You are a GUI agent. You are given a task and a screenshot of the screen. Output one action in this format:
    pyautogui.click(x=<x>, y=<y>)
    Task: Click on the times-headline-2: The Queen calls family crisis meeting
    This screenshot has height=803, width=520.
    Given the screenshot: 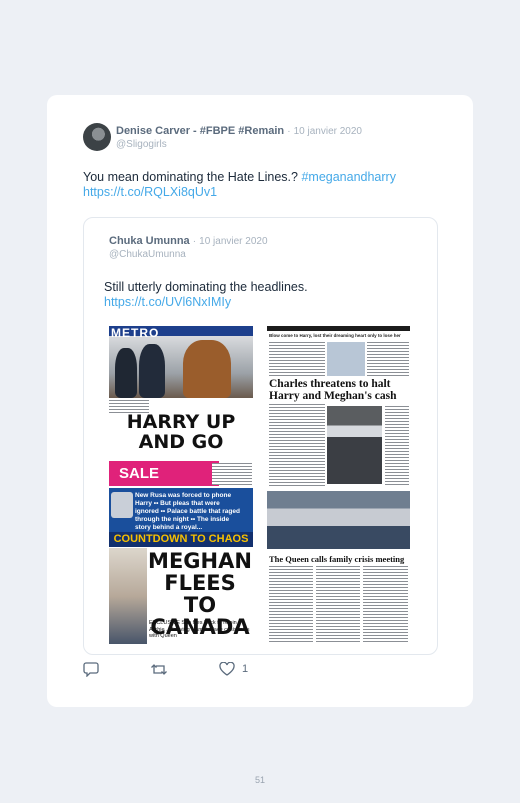 What is the action you would take?
    pyautogui.click(x=337, y=559)
    